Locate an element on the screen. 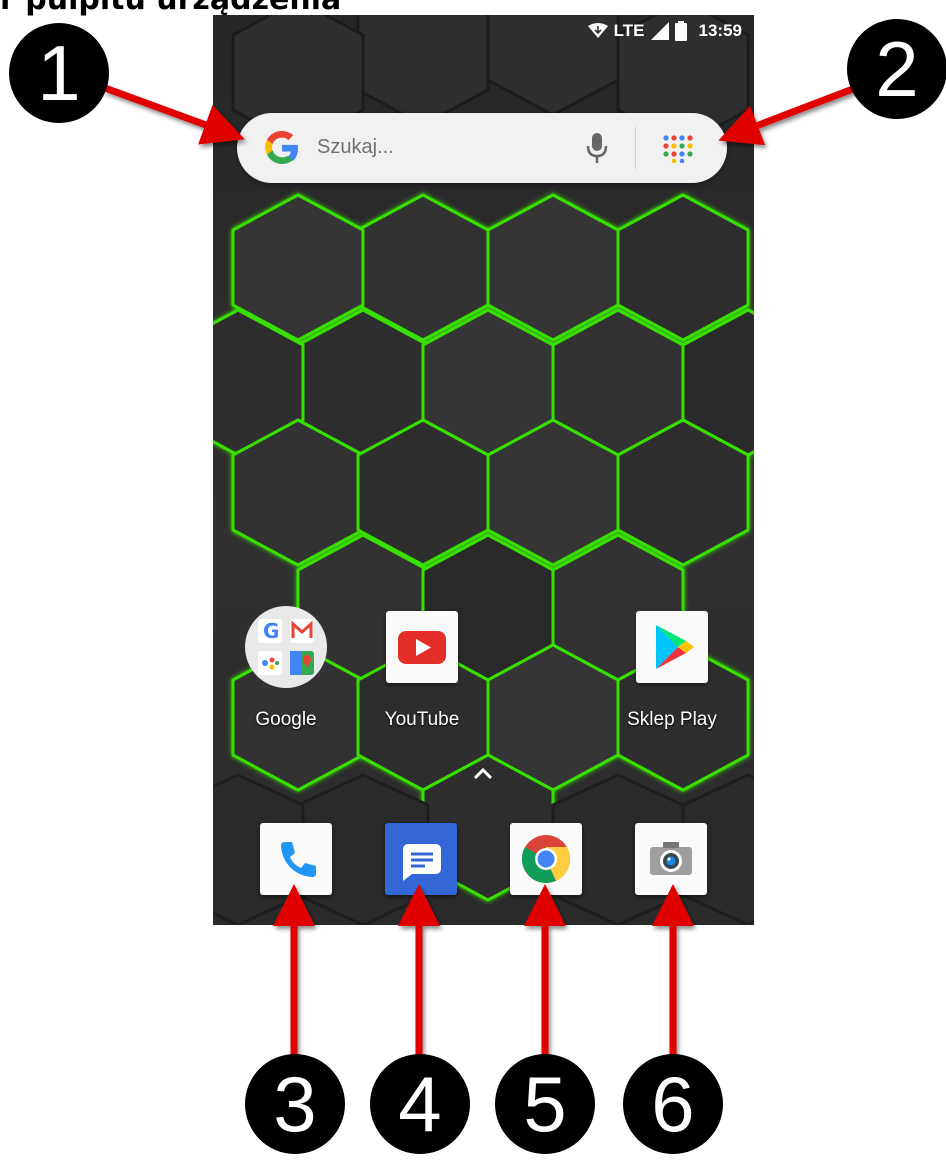  app-drawer-chevron-icon is located at coordinates (483, 774).